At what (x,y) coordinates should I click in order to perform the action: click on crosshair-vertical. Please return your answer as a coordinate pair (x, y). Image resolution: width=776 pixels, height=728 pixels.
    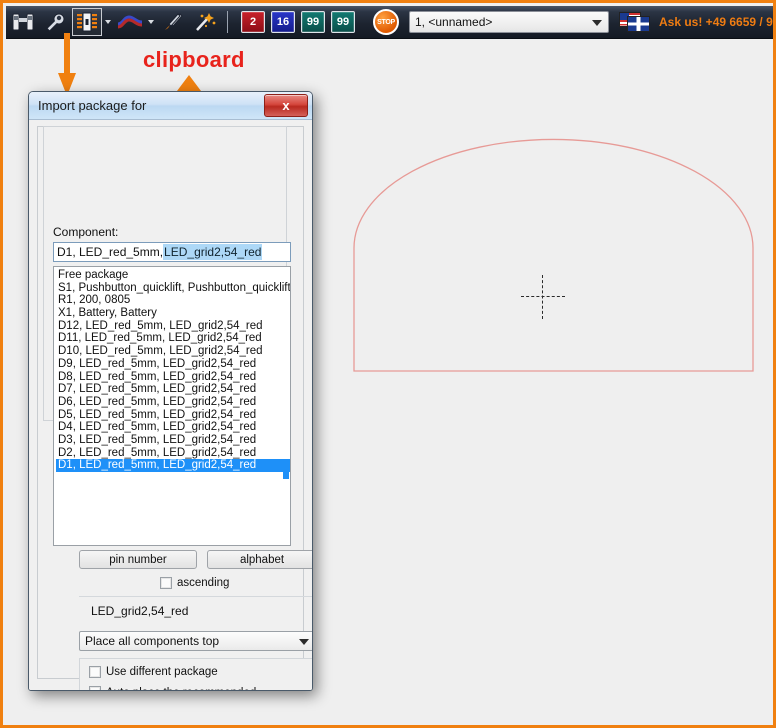
    Looking at the image, I should click on (542, 297).